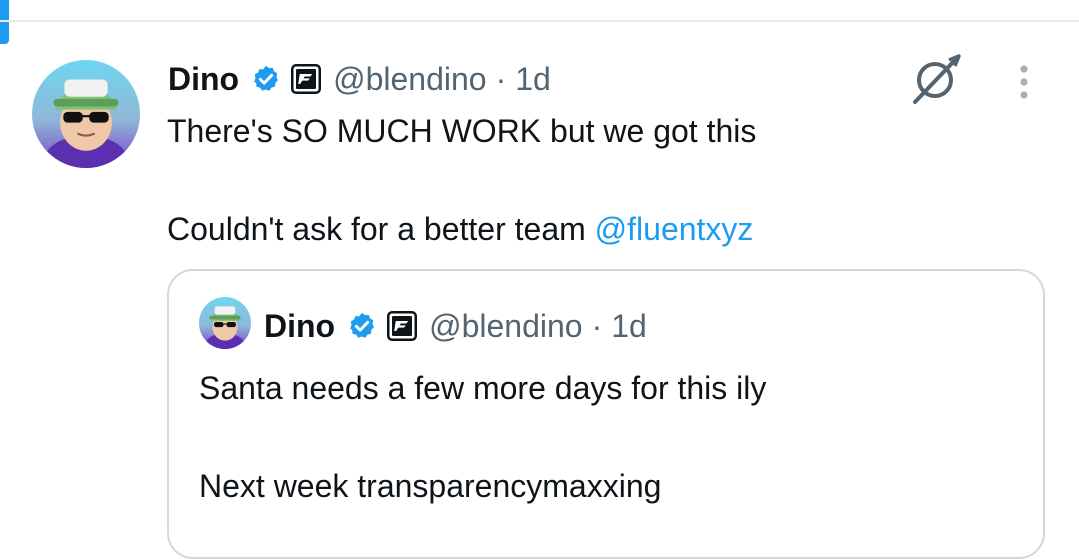 The height and width of the screenshot is (559, 1079). I want to click on quoted-author-handle: @blendino, so click(506, 325).